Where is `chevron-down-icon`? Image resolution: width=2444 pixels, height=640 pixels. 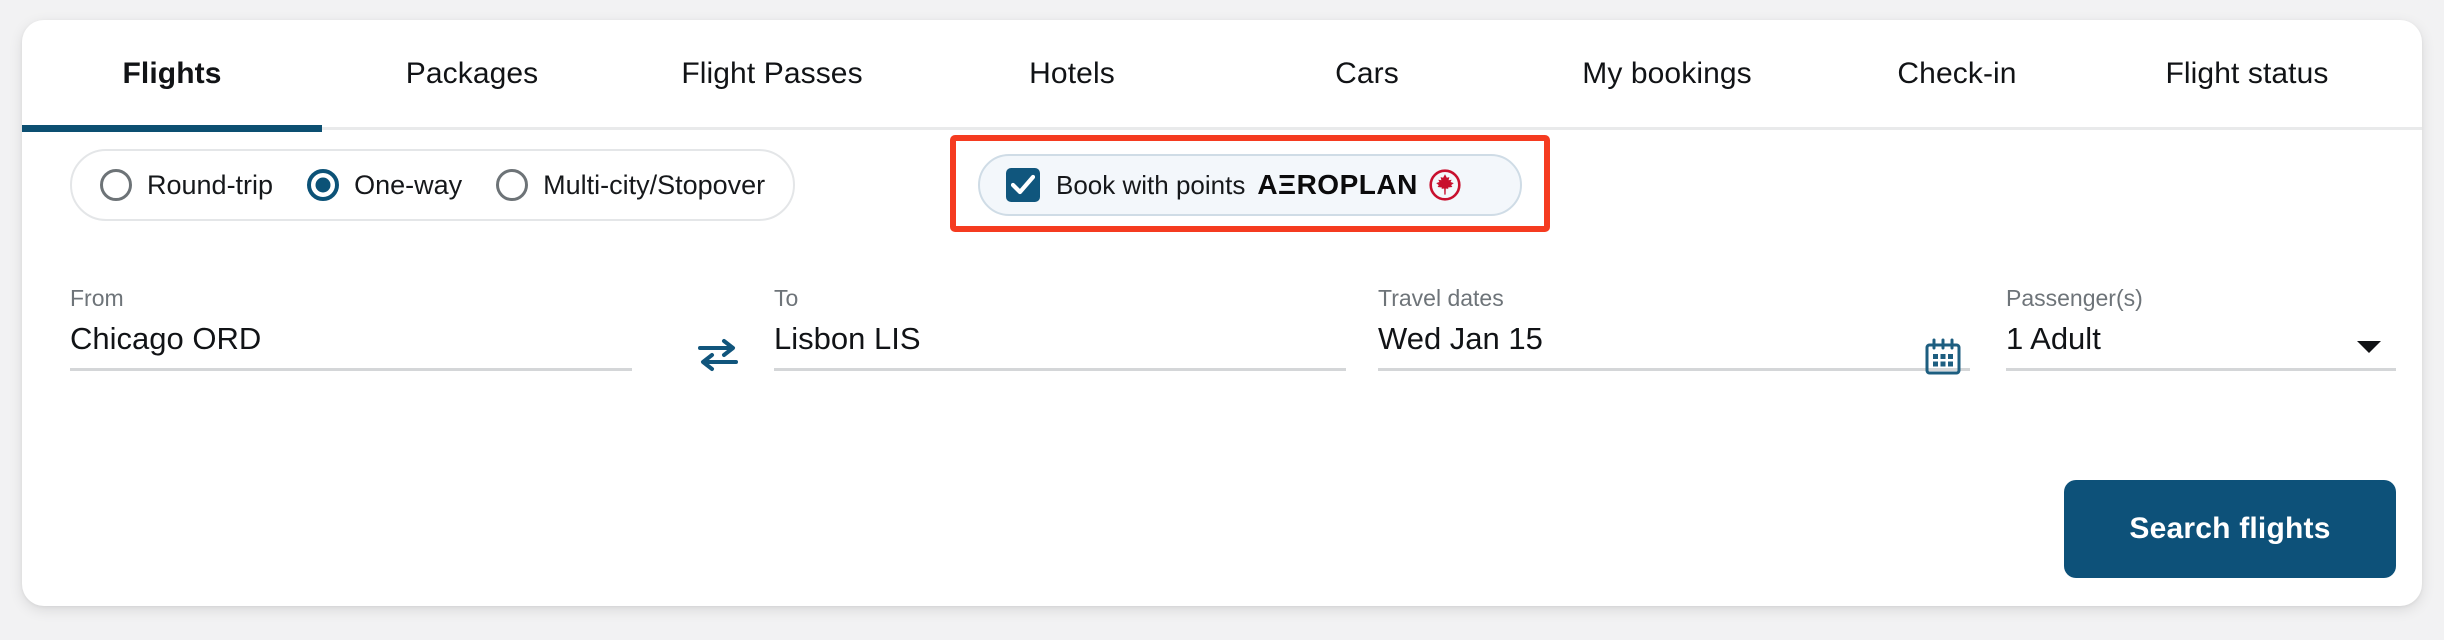
chevron-down-icon is located at coordinates (2369, 347).